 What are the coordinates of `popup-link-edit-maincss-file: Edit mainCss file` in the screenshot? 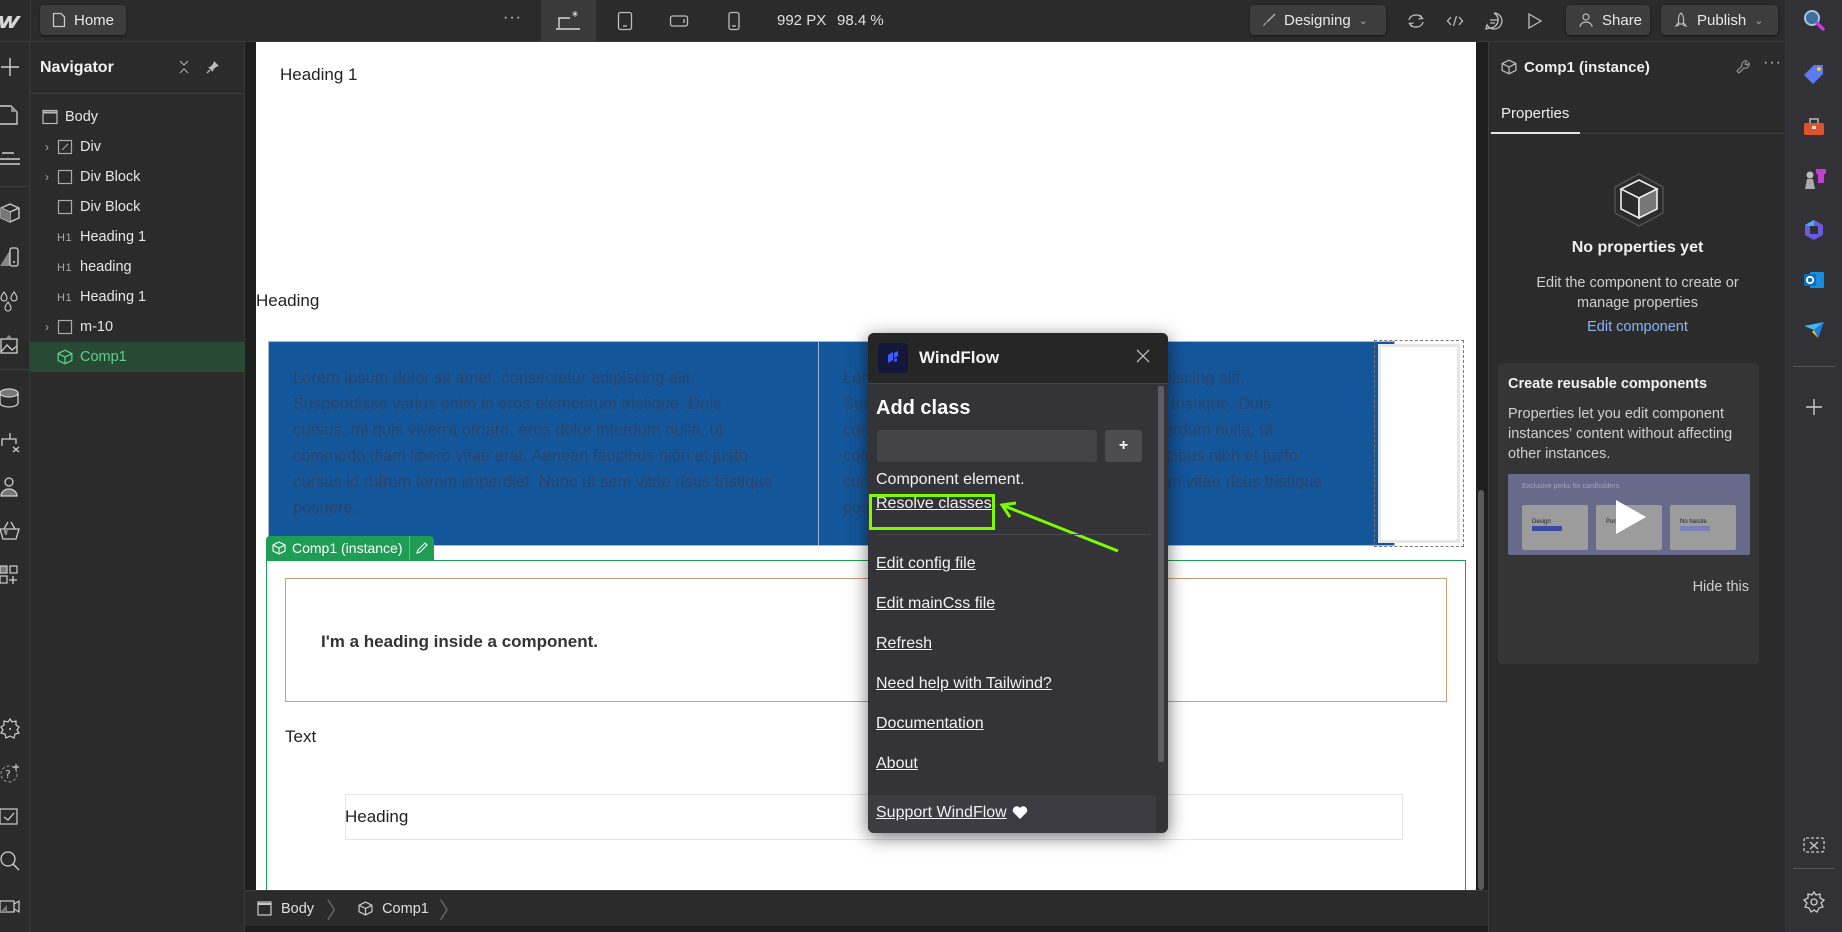 It's located at (935, 604).